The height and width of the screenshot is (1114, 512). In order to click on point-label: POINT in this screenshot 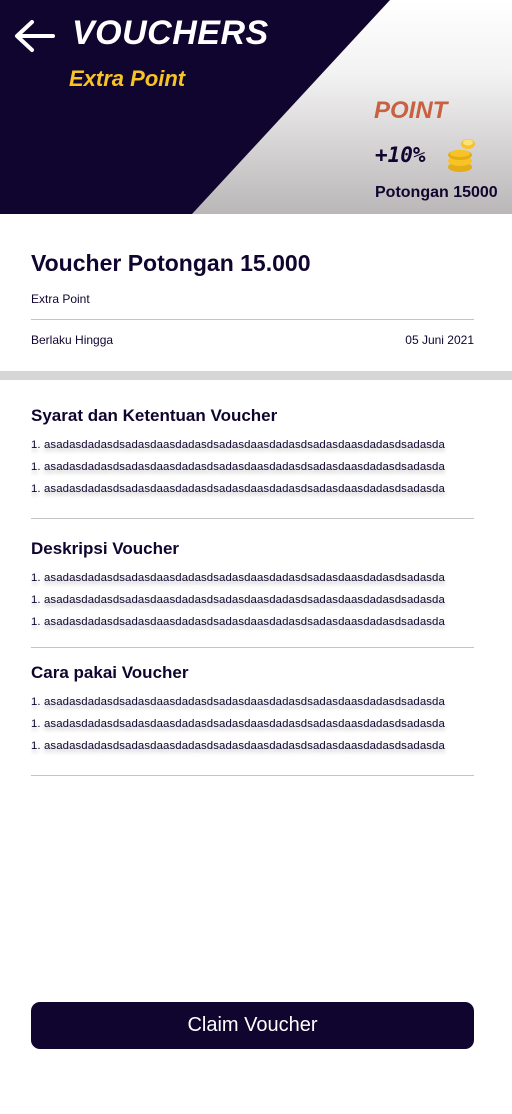, I will do `click(411, 110)`.